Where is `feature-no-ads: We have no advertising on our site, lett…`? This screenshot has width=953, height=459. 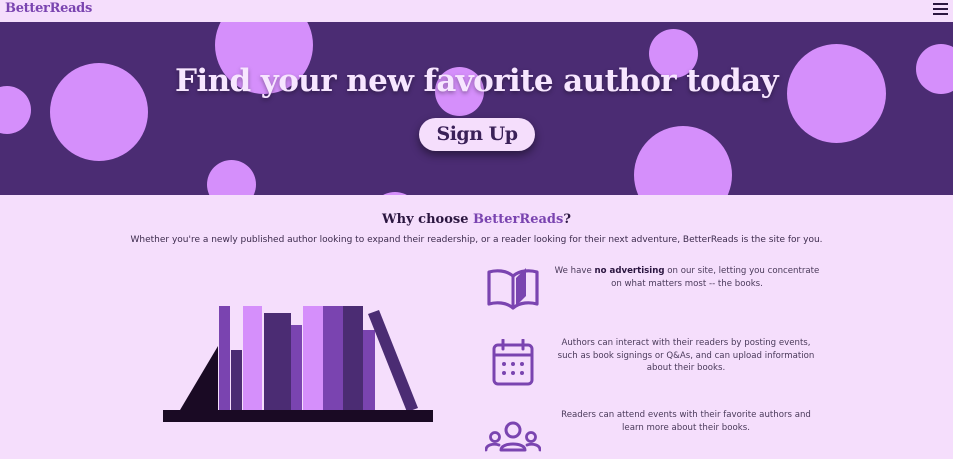
feature-no-ads: We have no advertising on our site, lett… is located at coordinates (687, 277).